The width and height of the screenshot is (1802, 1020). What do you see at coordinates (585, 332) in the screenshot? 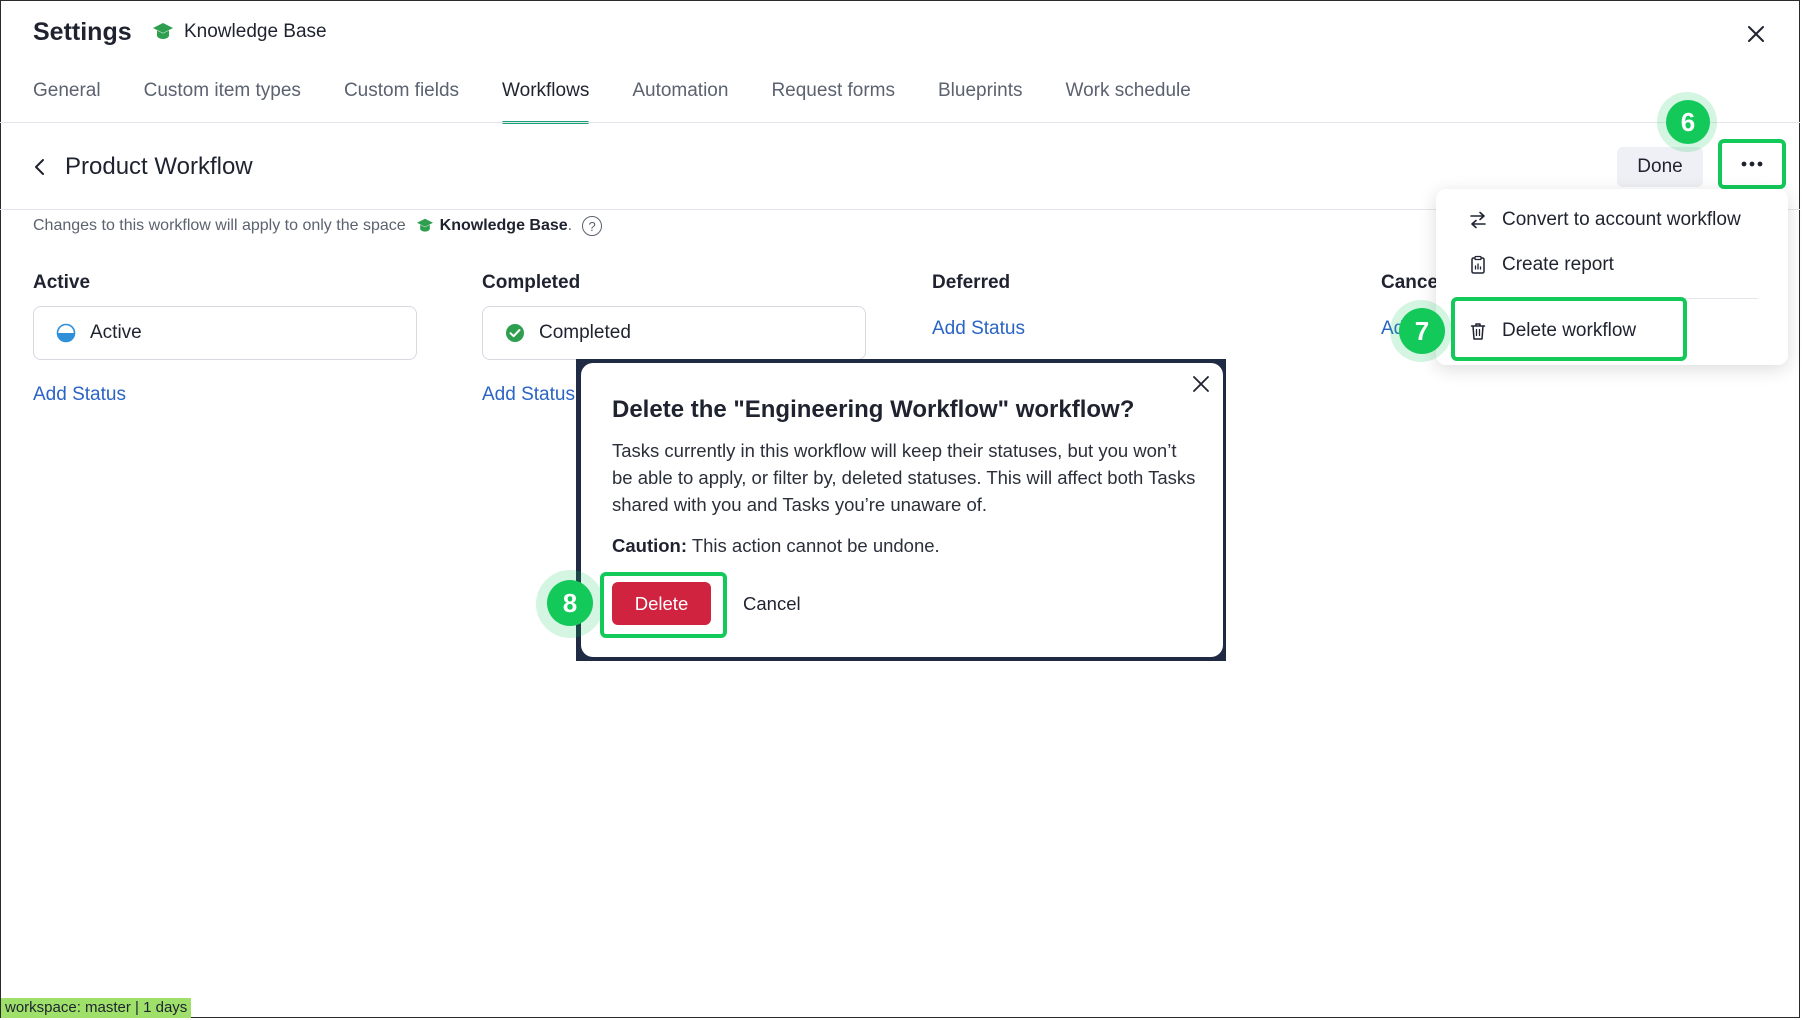
I see `status-label: Completed` at bounding box center [585, 332].